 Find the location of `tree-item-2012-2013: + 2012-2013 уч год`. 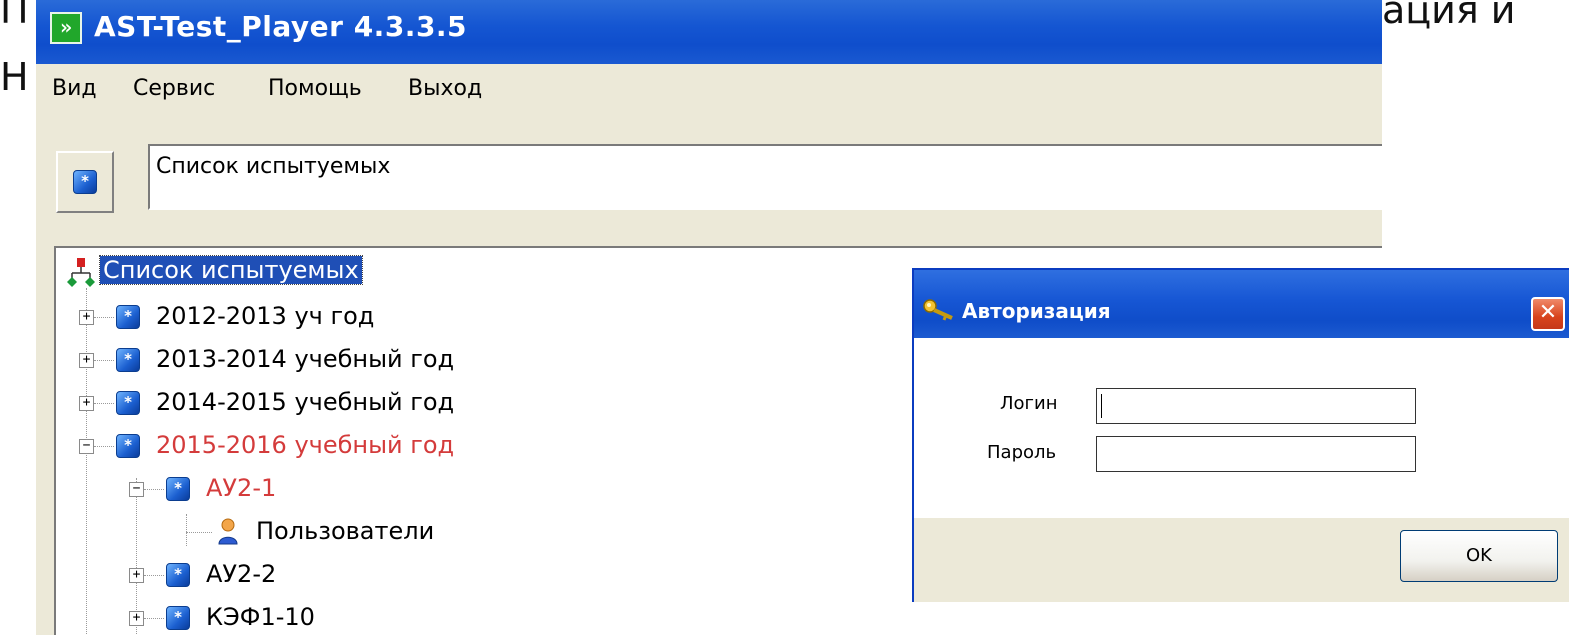

tree-item-2012-2013: + 2012-2013 уч год is located at coordinates (356, 316).